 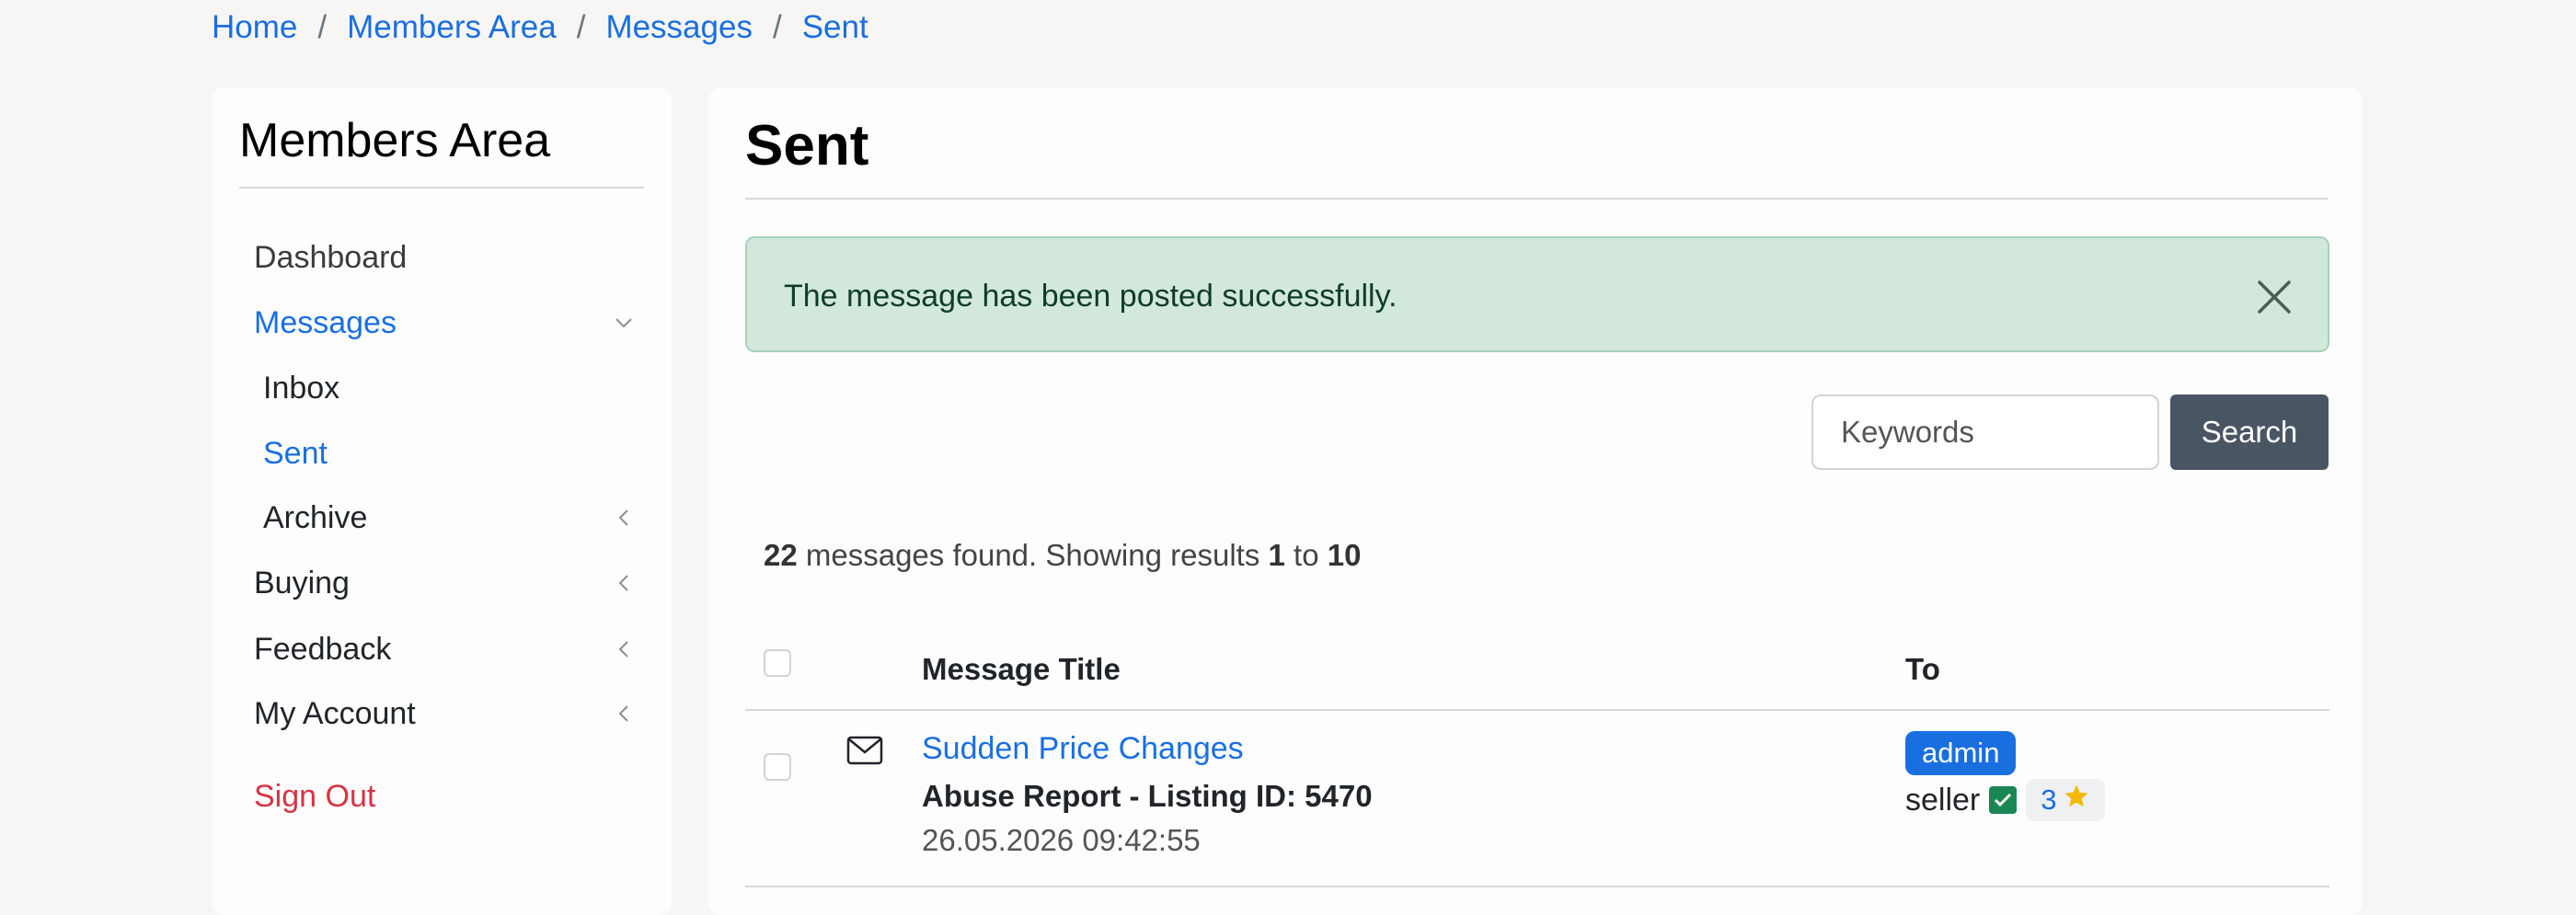 I want to click on breadcrumb-sent-link: Sent, so click(x=835, y=27).